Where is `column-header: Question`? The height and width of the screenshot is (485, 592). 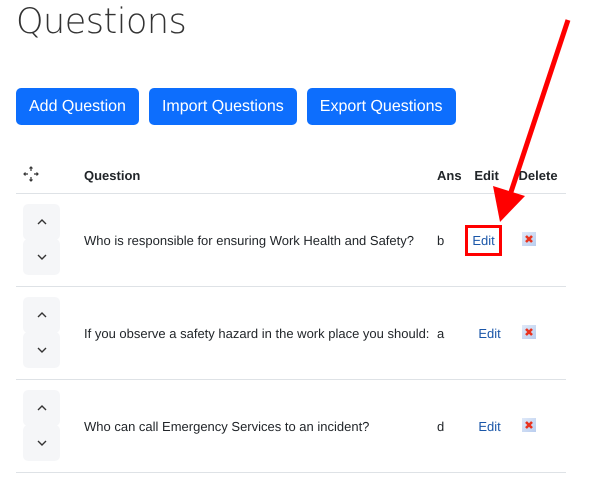 column-header: Question is located at coordinates (253, 176).